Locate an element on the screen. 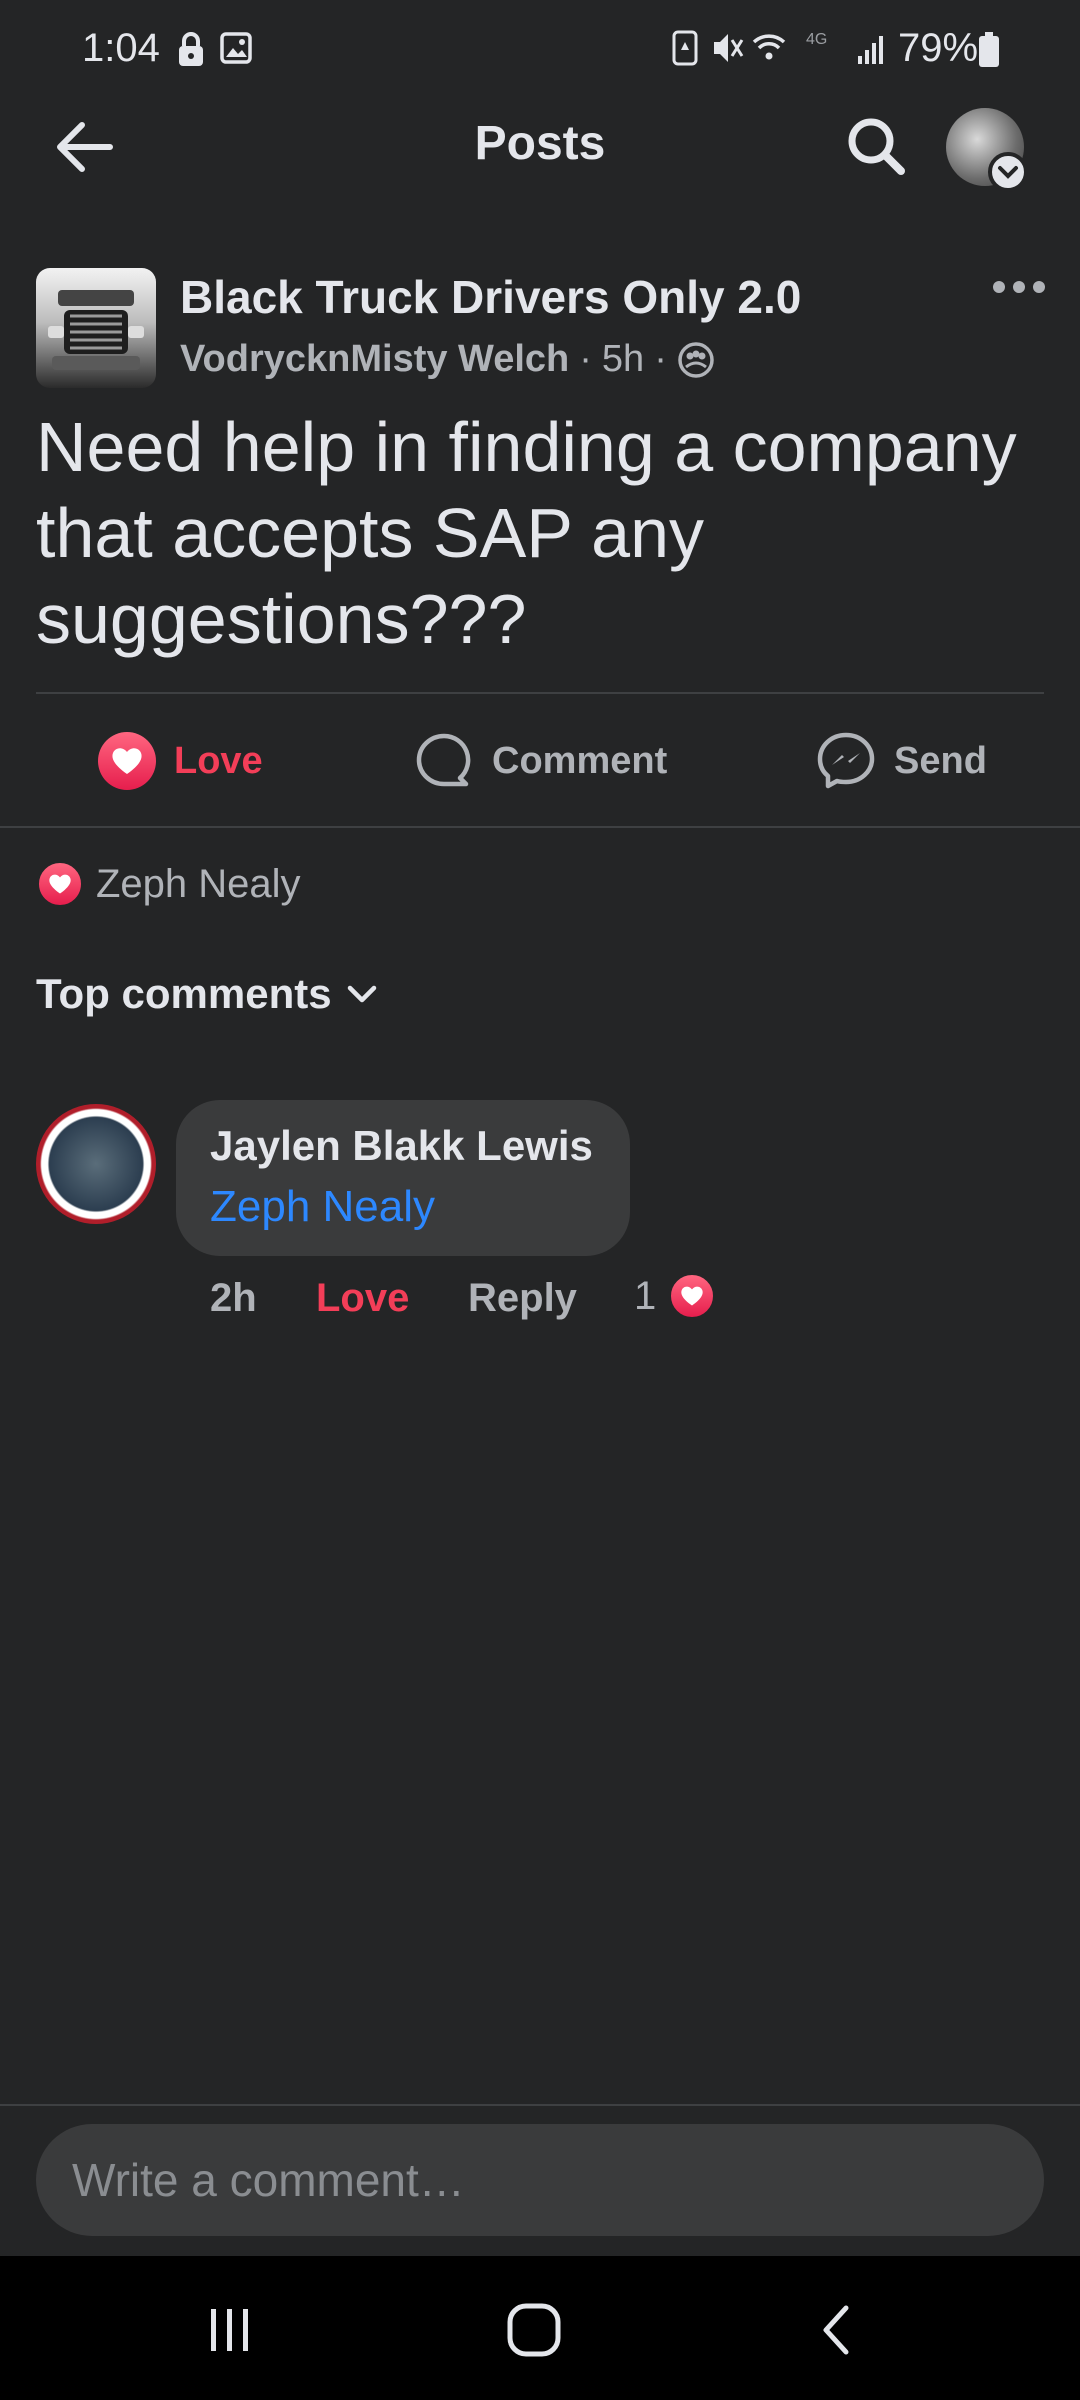 Image resolution: width=1080 pixels, height=2400 pixels. mute-icon is located at coordinates (729, 48).